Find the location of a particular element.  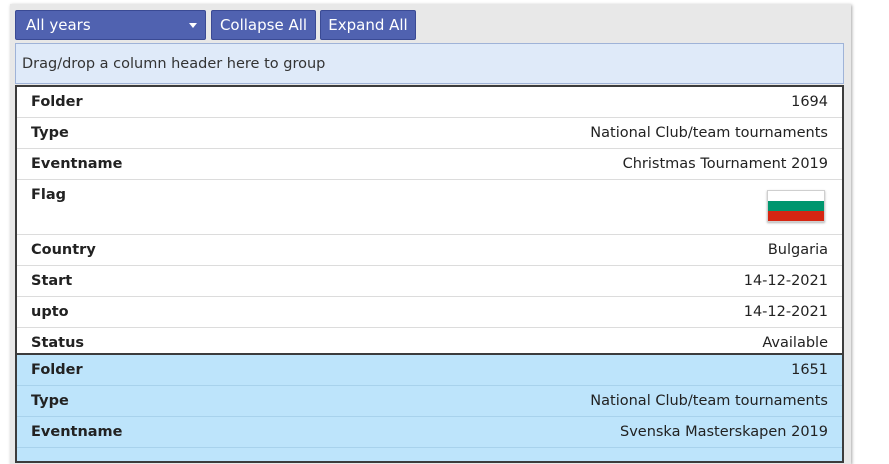

start-value: 14-12-2021 is located at coordinates (785, 281).